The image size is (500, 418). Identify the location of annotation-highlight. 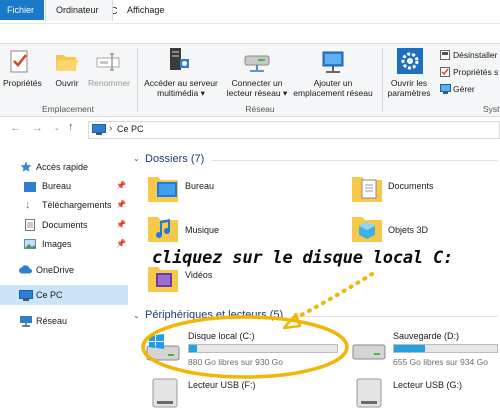
(257, 325).